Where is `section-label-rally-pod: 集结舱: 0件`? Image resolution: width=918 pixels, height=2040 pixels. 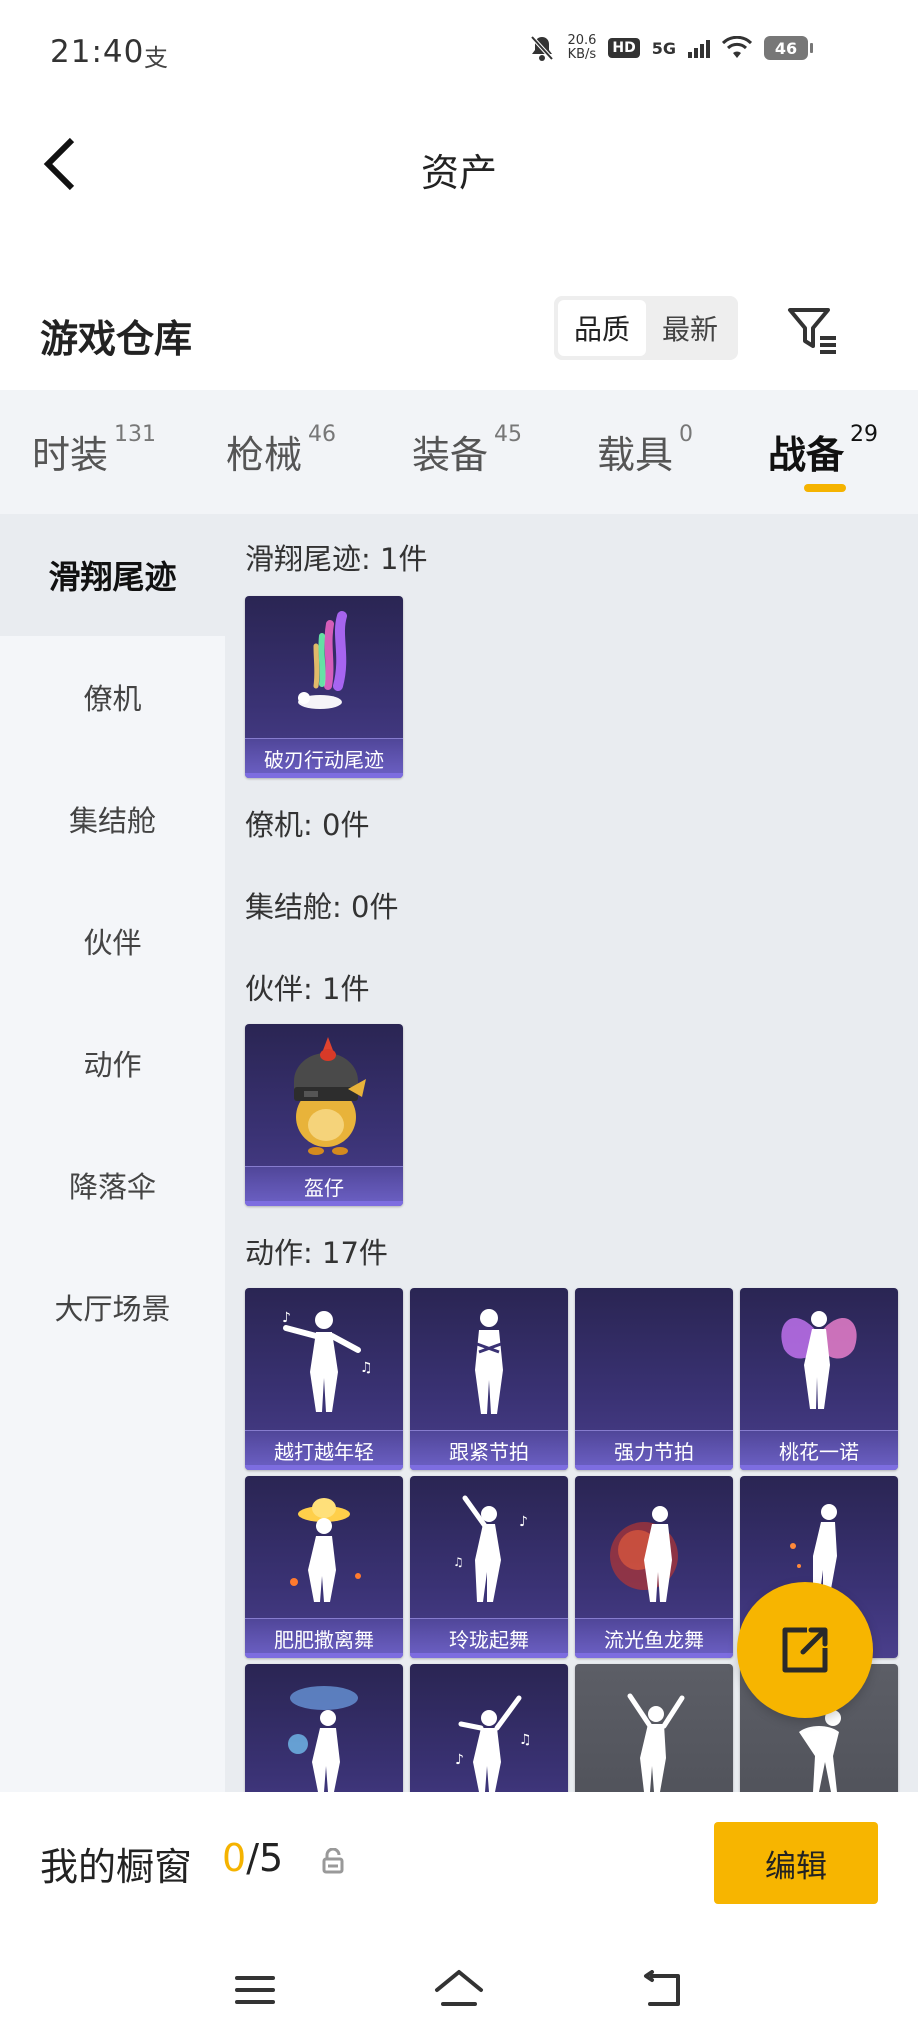
section-label-rally-pod: 集结舱: 0件 is located at coordinates (322, 907).